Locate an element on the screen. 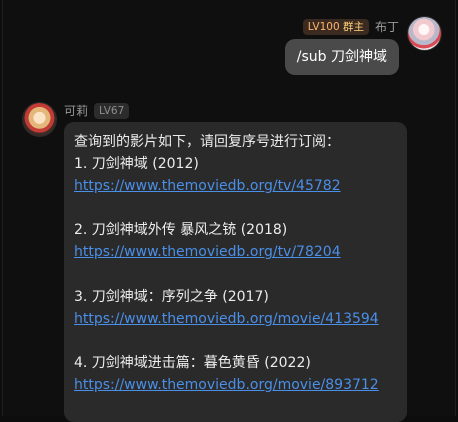 This screenshot has width=458, height=422. result-title: 2. 刀剑神域外传 暴风之铳 (2018) is located at coordinates (181, 230).